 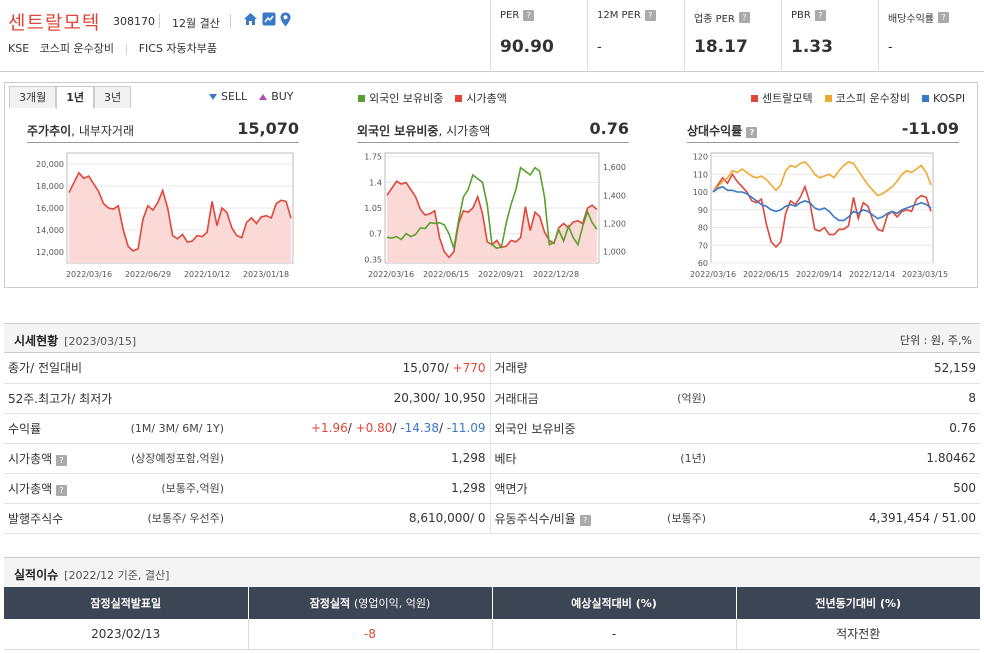 I want to click on row-value-cell: 8,610,000/ 0, so click(x=359, y=518).